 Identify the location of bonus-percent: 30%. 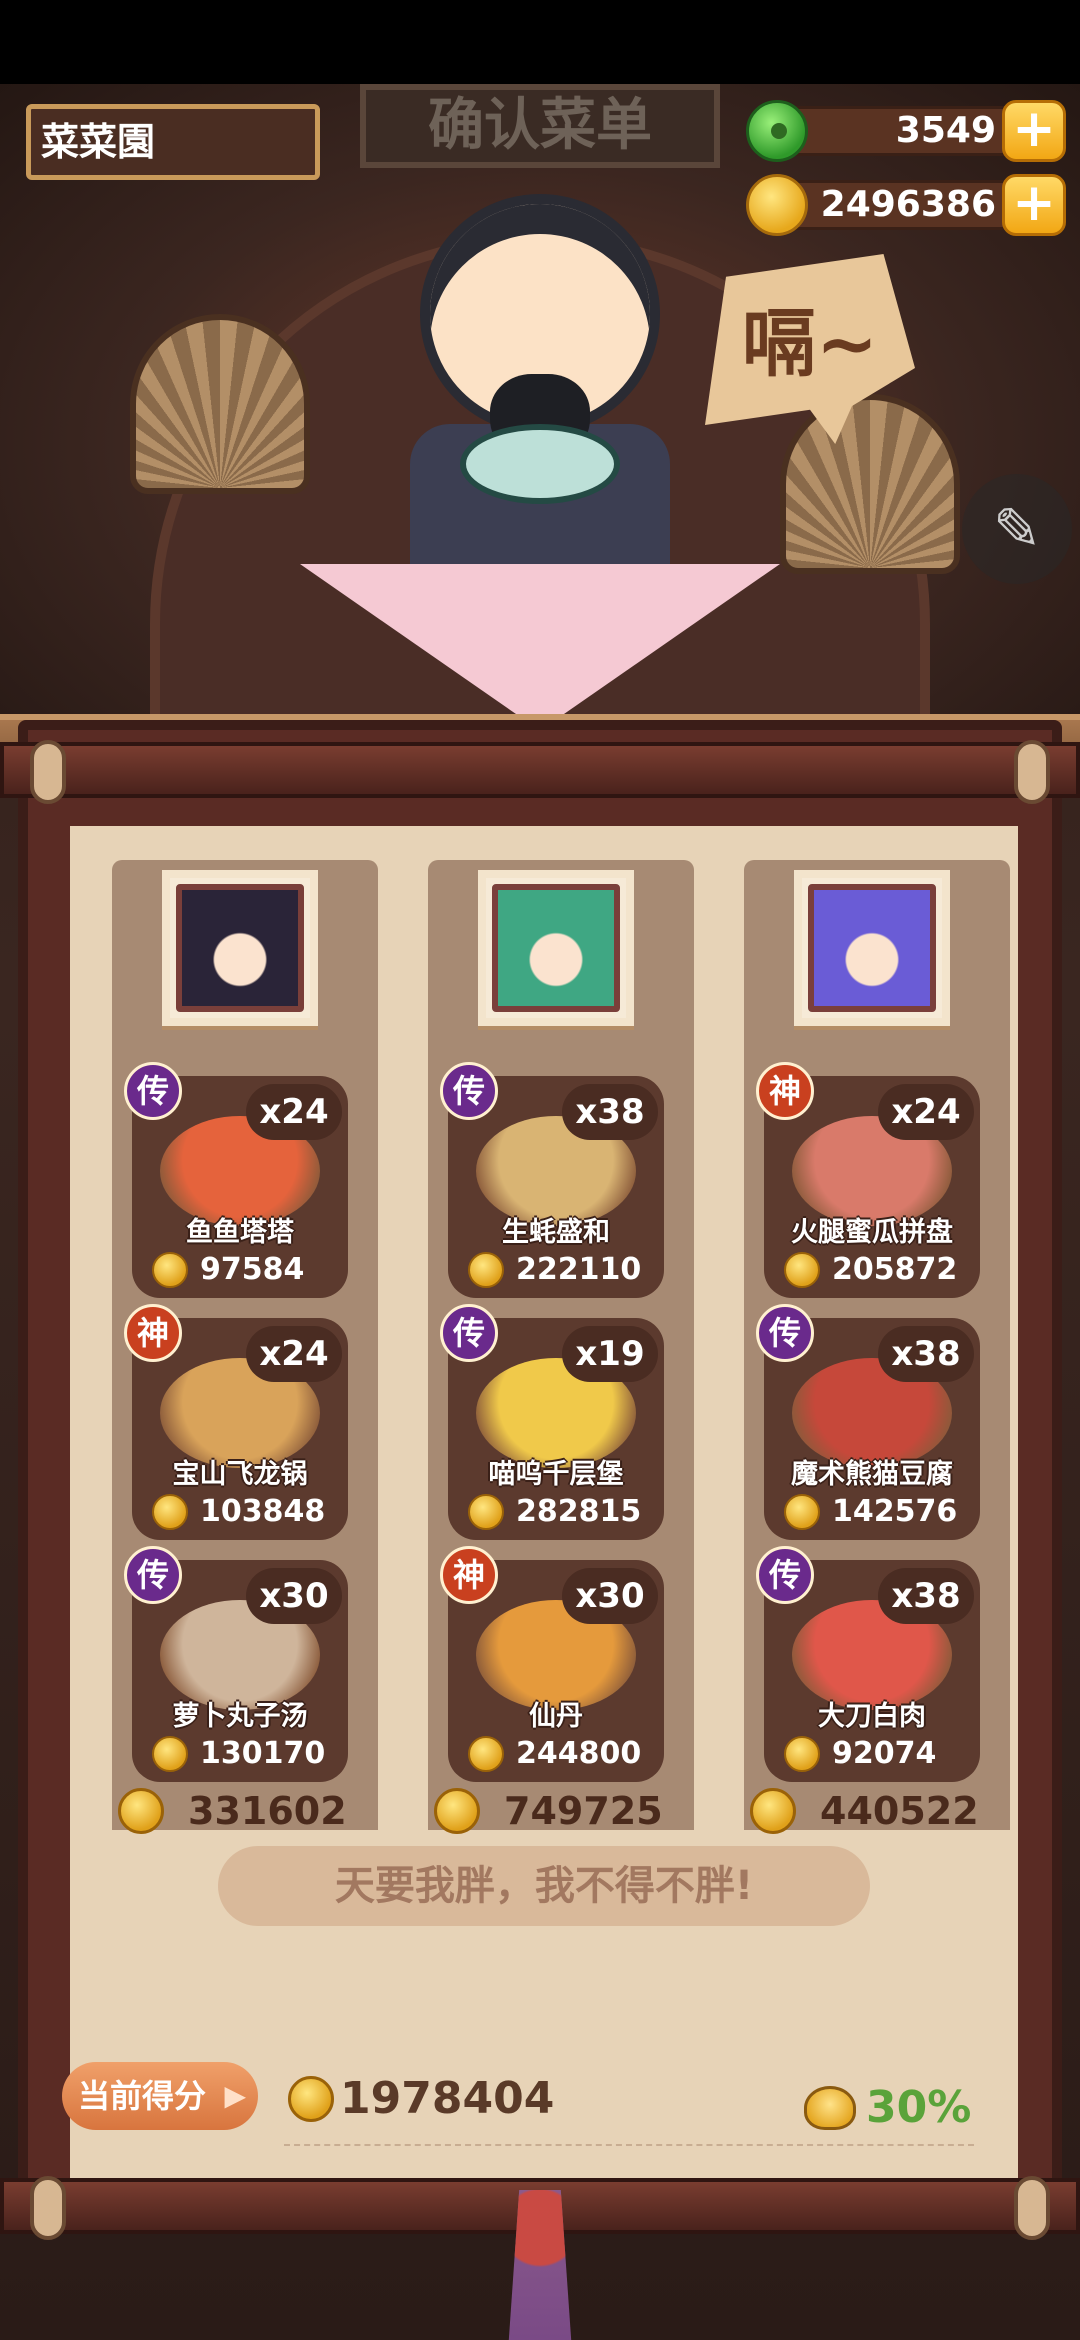
(919, 2107).